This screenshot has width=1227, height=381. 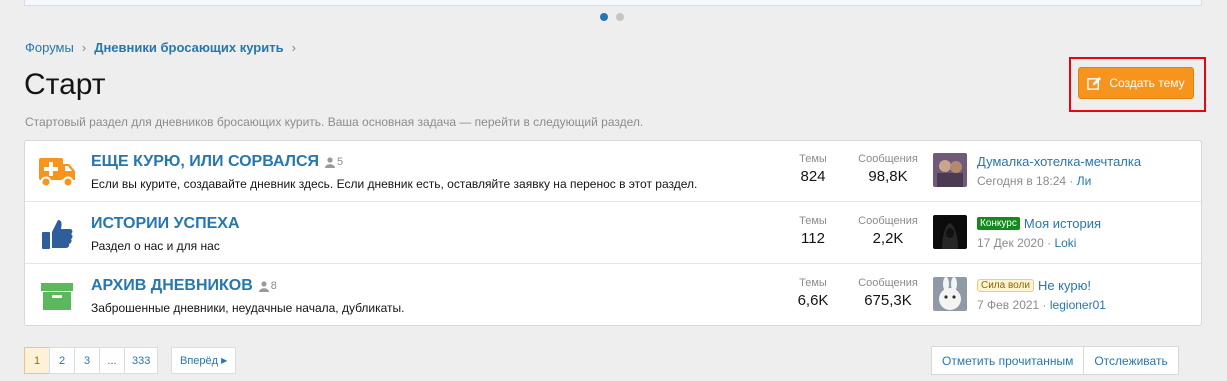 I want to click on messages-value: 98,8K, so click(x=888, y=176).